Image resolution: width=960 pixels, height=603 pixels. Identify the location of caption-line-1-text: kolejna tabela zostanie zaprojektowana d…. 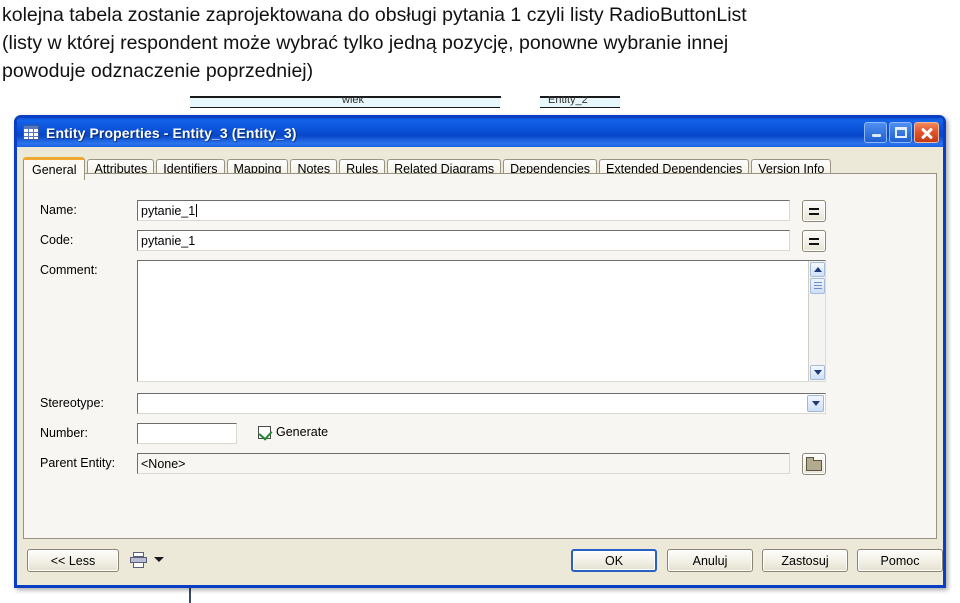
(374, 15).